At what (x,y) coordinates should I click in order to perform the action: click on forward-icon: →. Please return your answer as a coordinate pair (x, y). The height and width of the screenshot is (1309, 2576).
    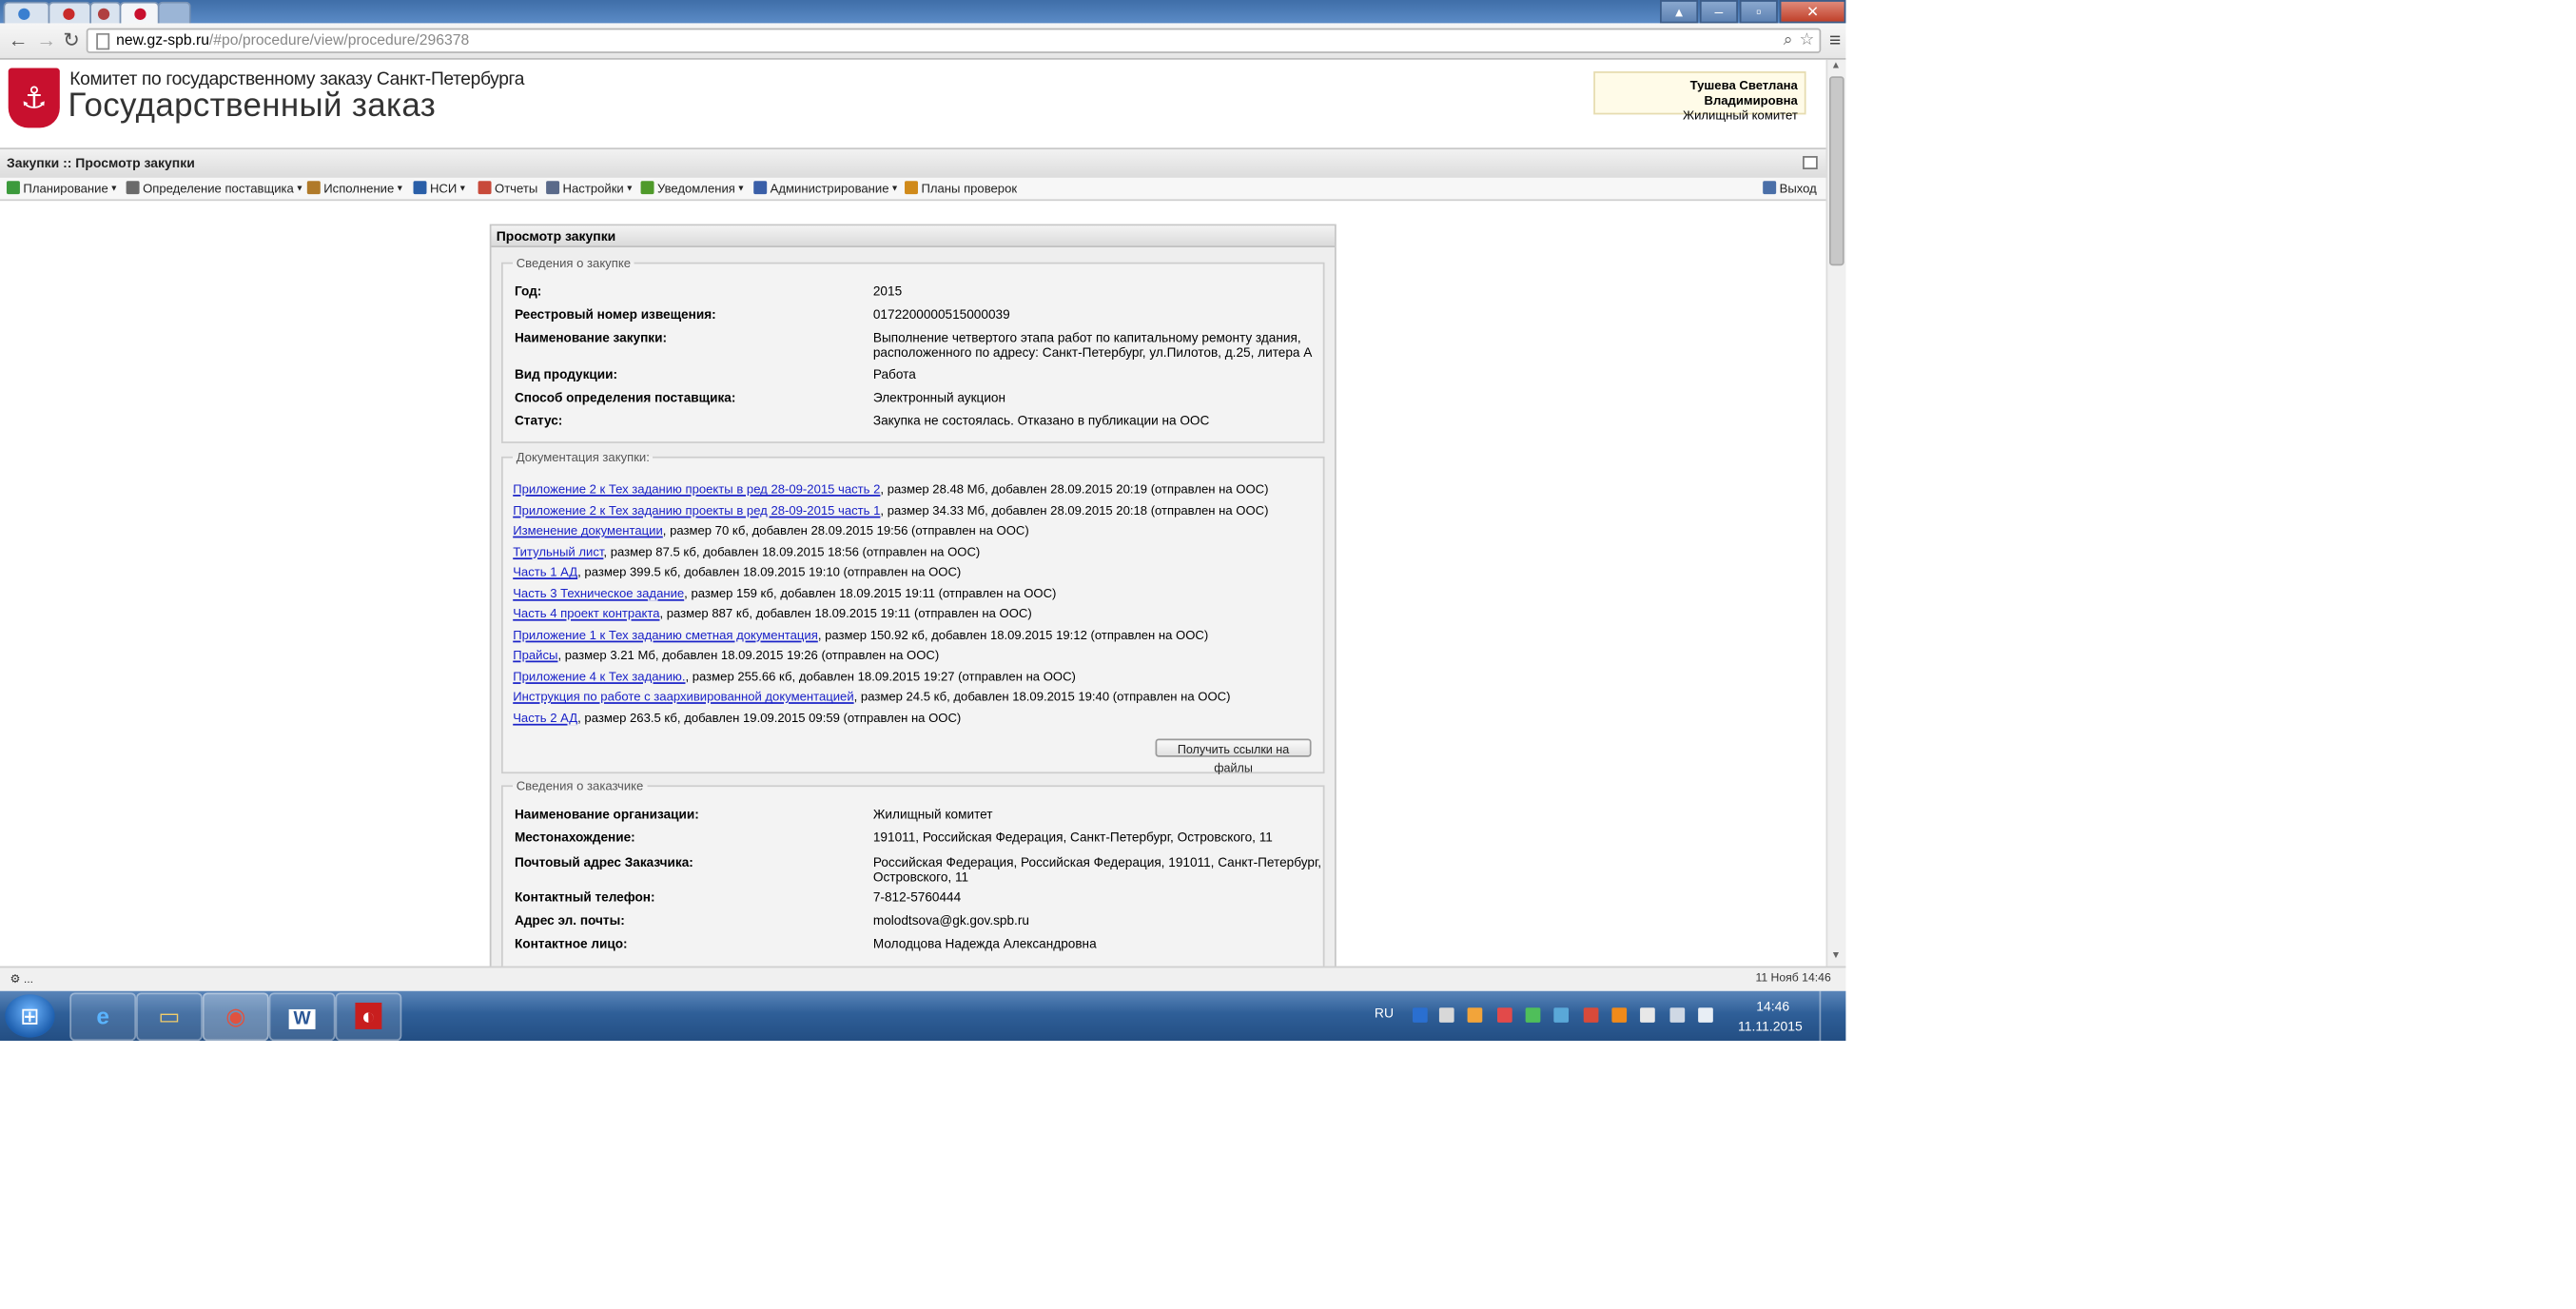
    Looking at the image, I should click on (46, 40).